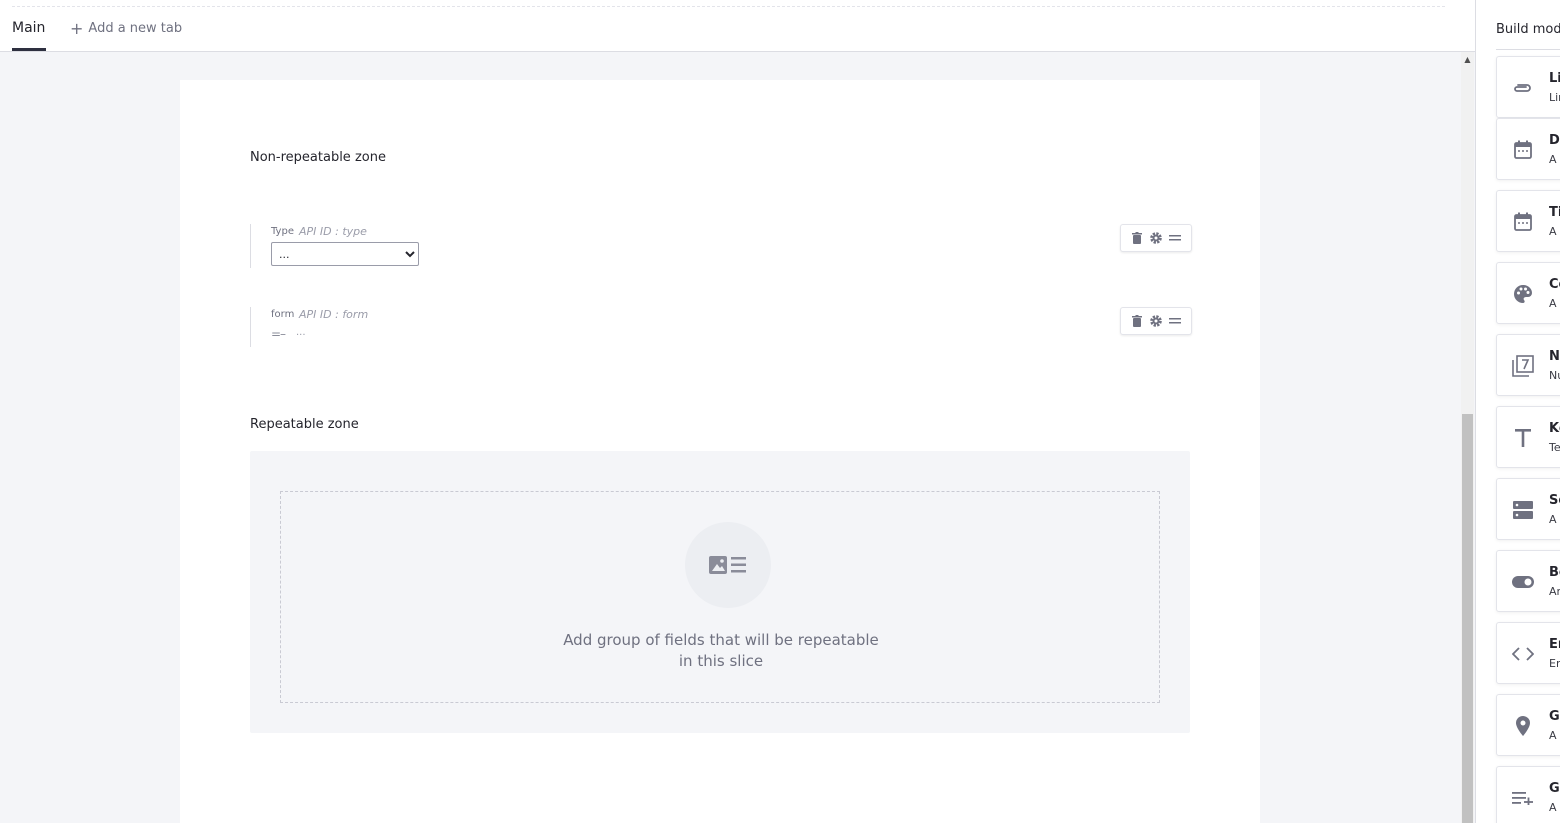  What do you see at coordinates (1554, 303) in the screenshot?
I see `widget-desc: A color` at bounding box center [1554, 303].